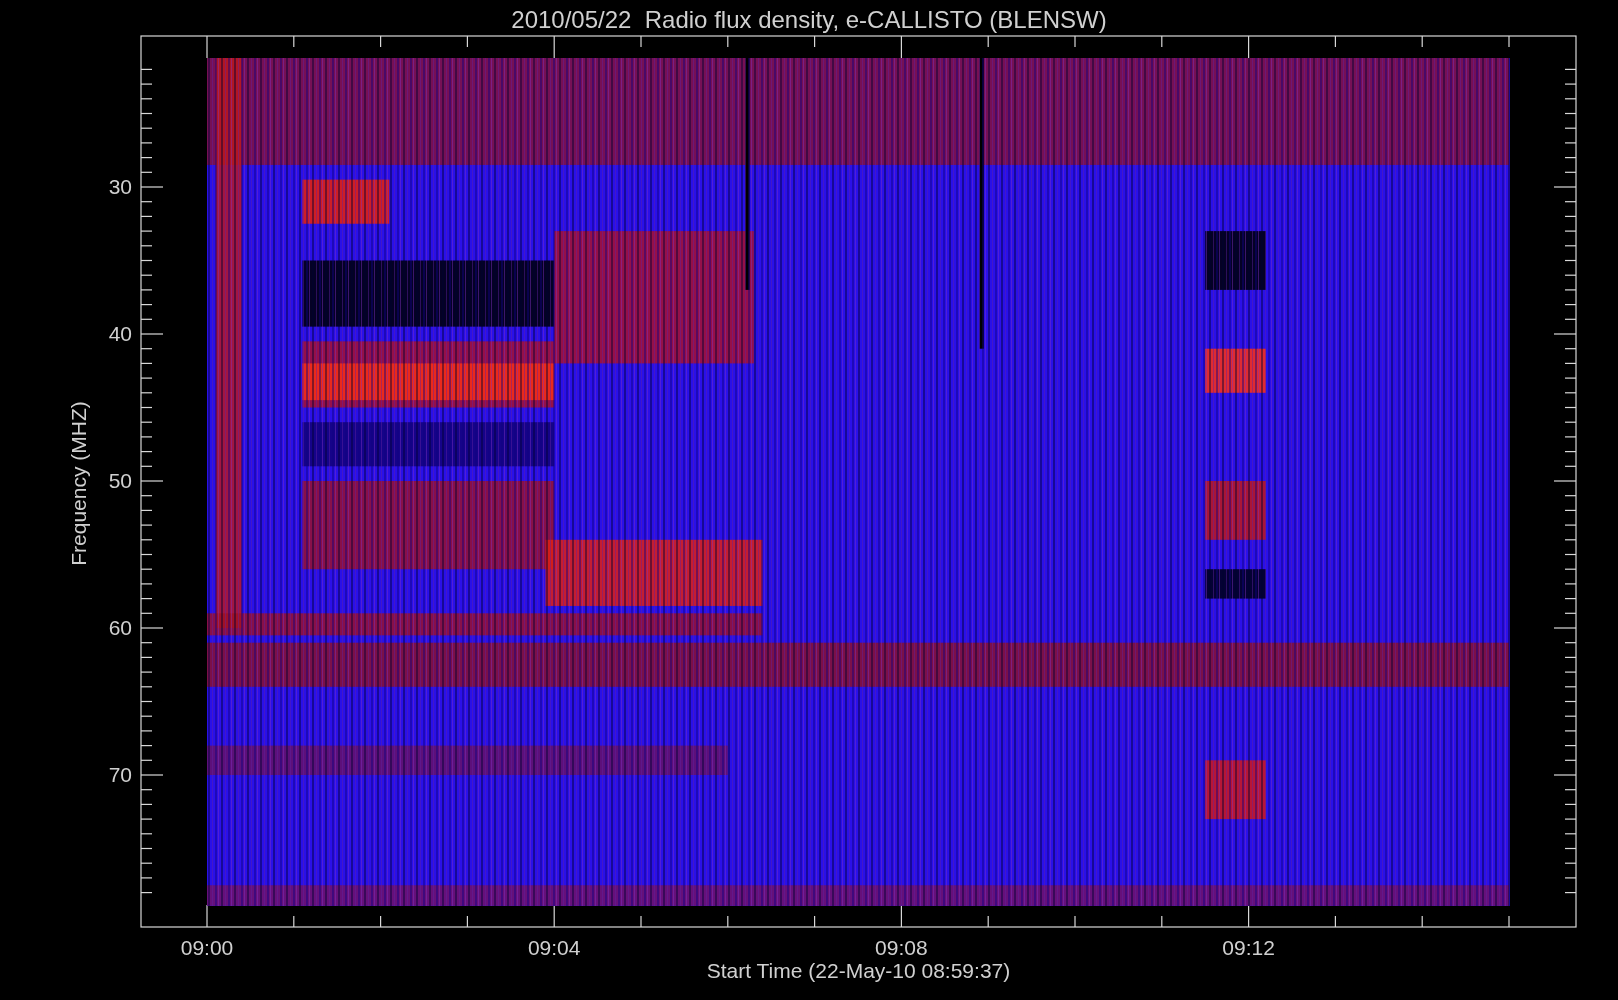  I want to click on x-tick-label: 09:12, so click(1248, 947).